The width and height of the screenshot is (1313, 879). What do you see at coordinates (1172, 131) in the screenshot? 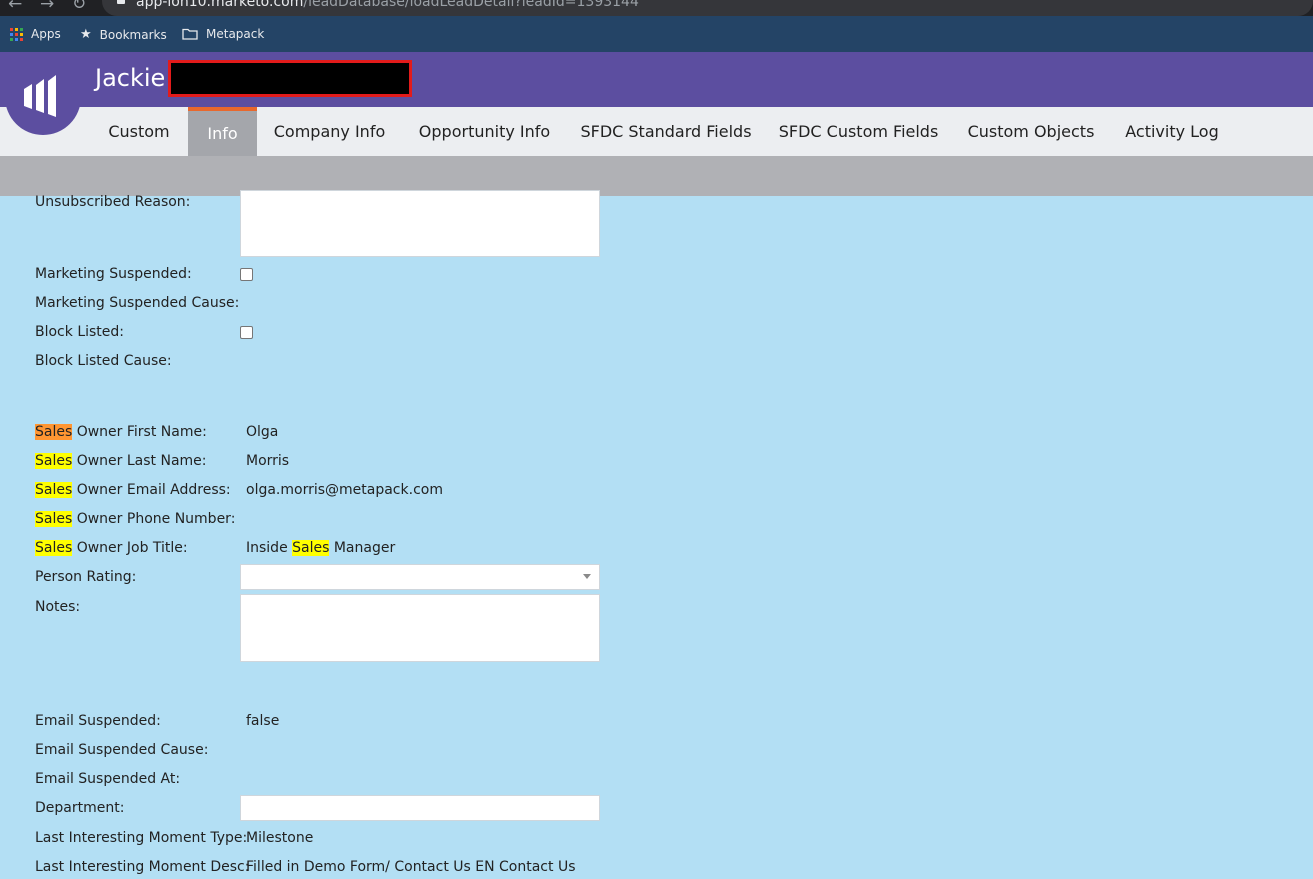
I see `tab-activity-log: Activity Log` at bounding box center [1172, 131].